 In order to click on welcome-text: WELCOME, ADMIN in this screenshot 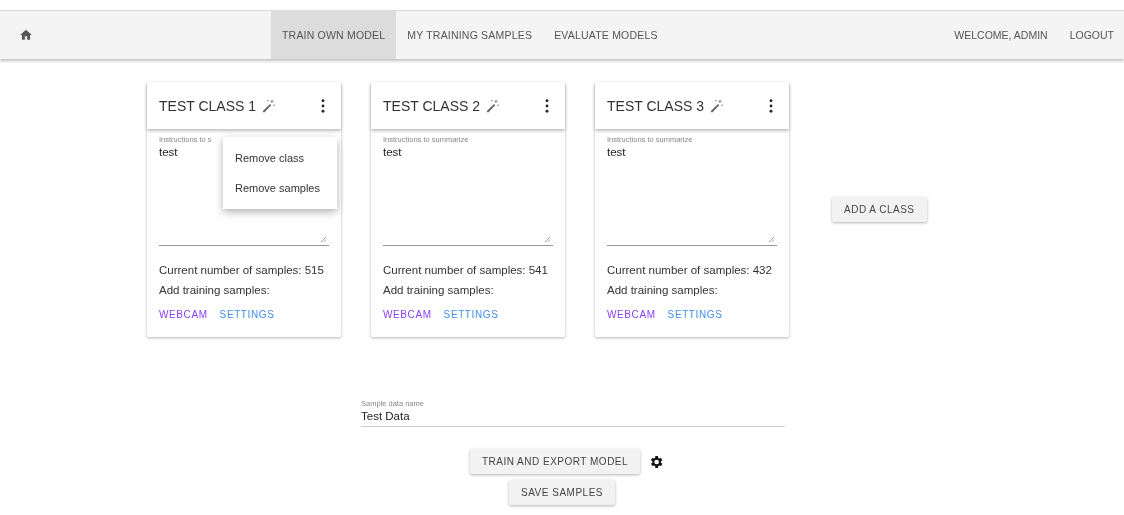, I will do `click(1001, 35)`.